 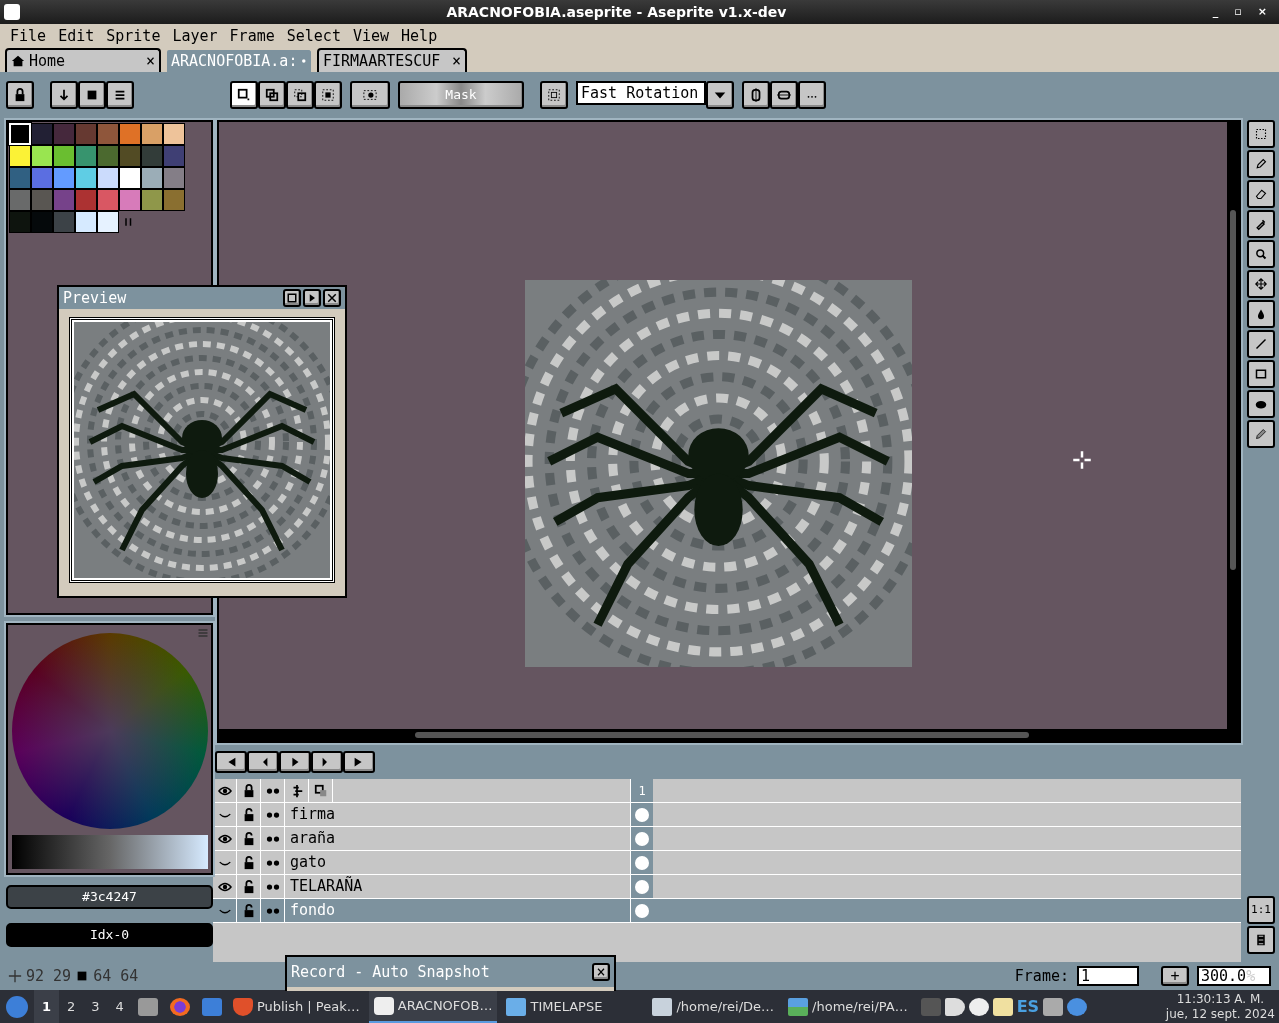 I want to click on line-tool, so click(x=1261, y=344).